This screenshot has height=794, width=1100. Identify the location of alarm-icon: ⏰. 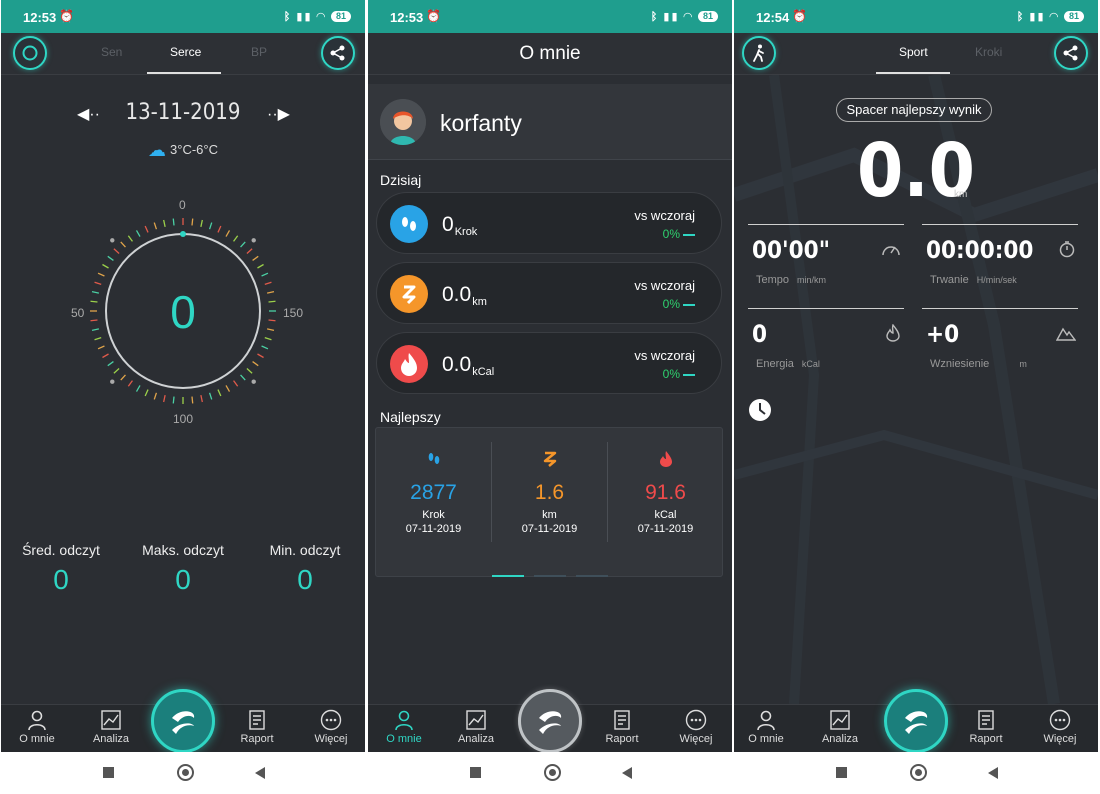
(799, 16).